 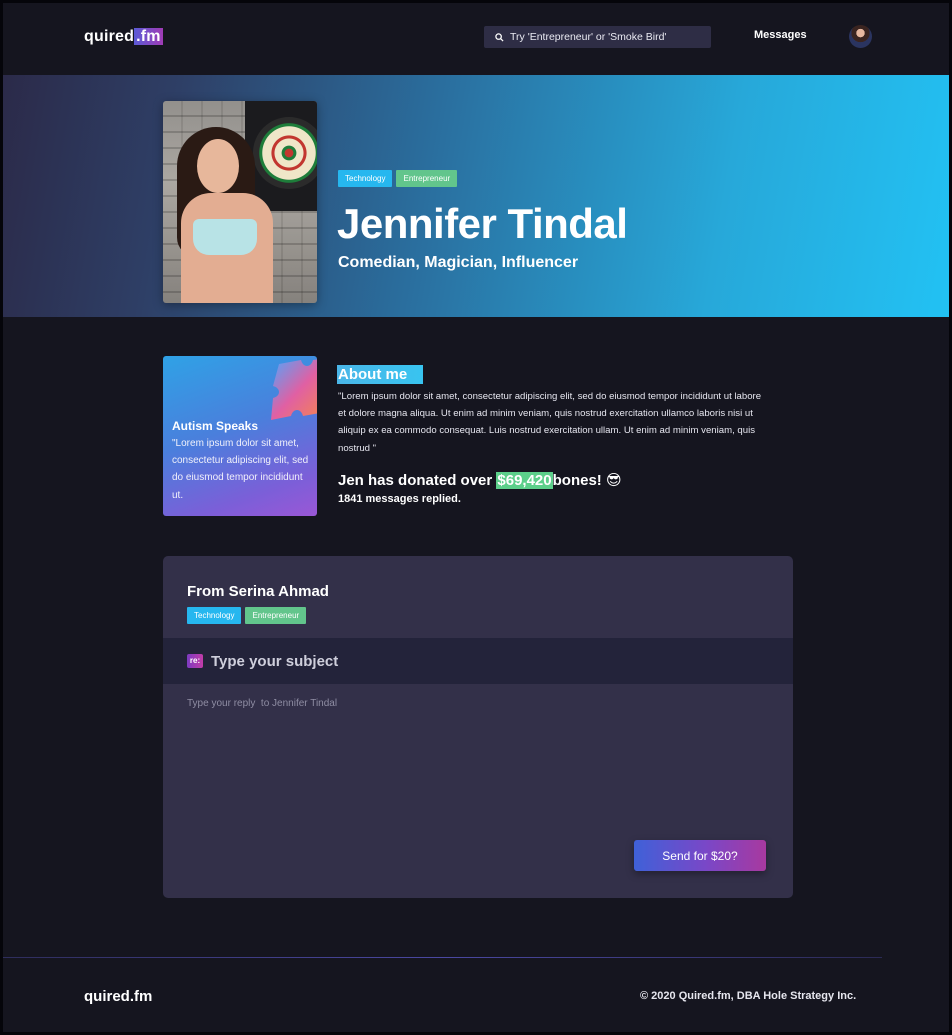 What do you see at coordinates (499, 37) in the screenshot?
I see `search-icon` at bounding box center [499, 37].